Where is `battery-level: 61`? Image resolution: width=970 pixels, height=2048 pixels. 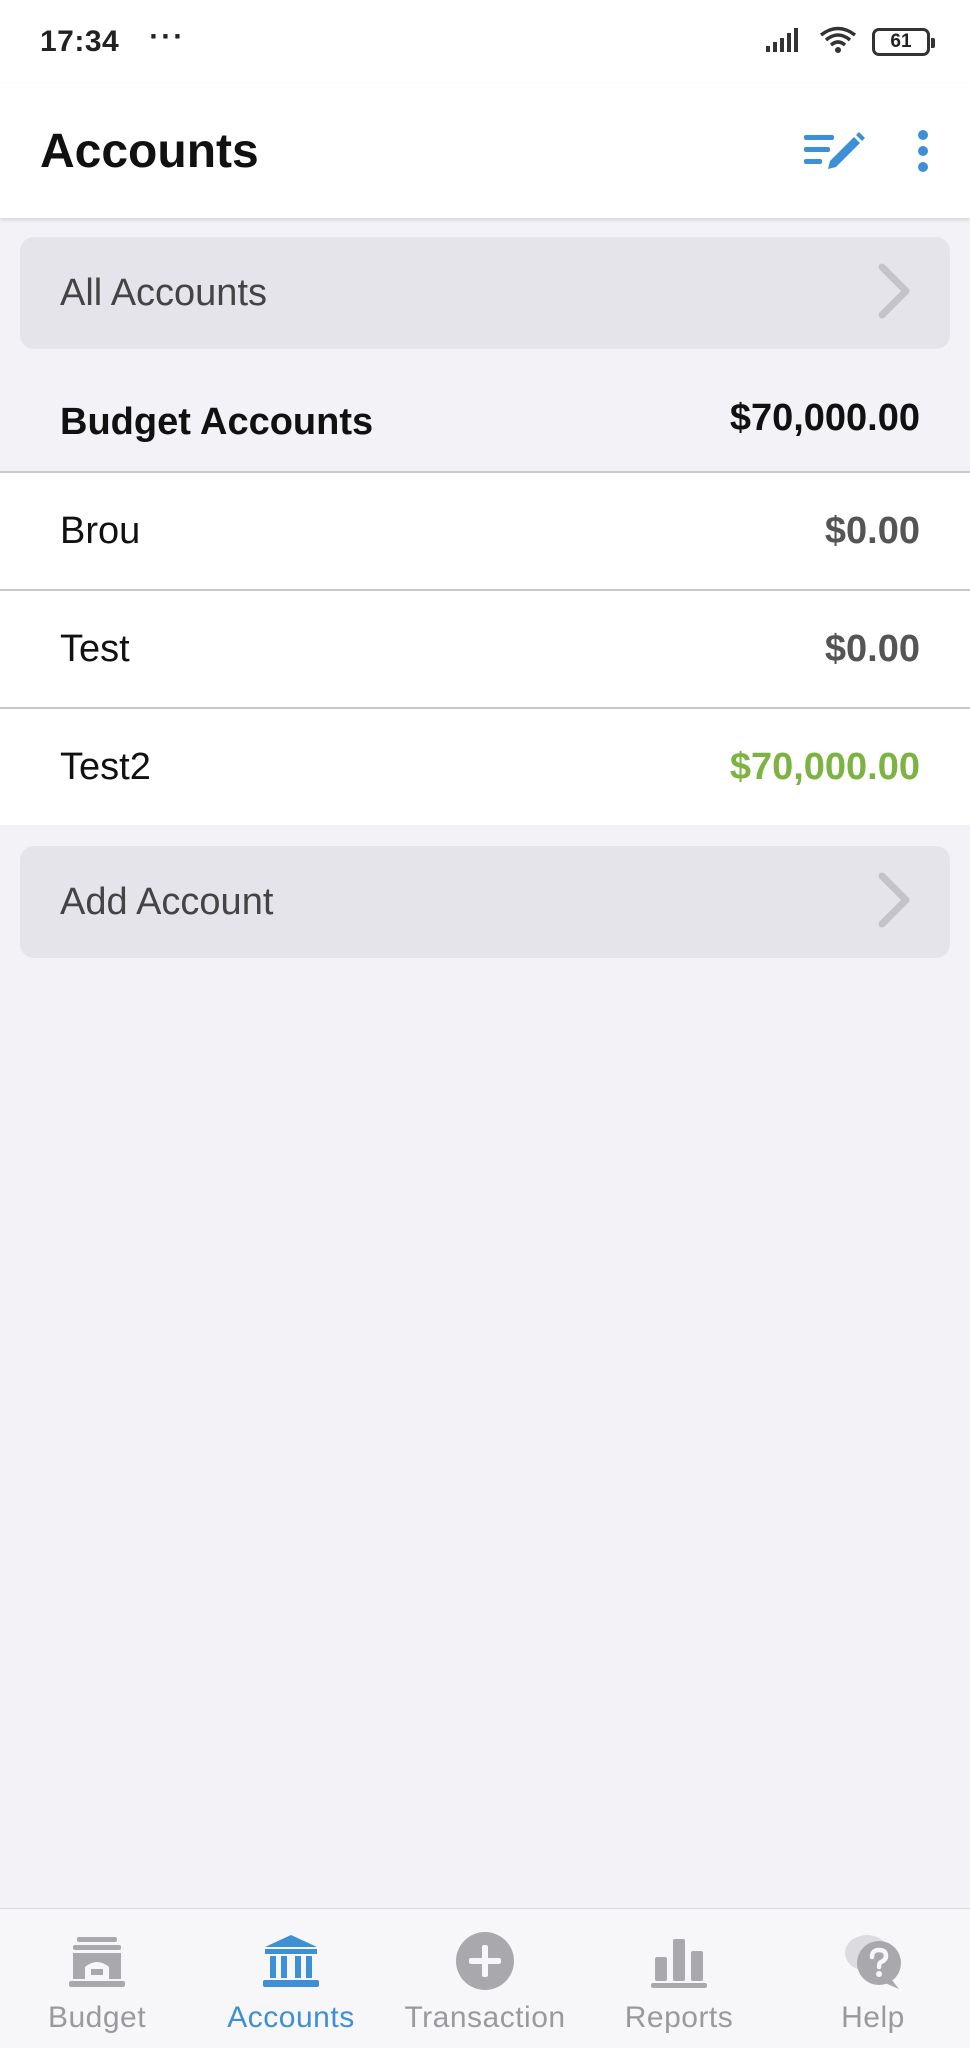 battery-level: 61 is located at coordinates (901, 41).